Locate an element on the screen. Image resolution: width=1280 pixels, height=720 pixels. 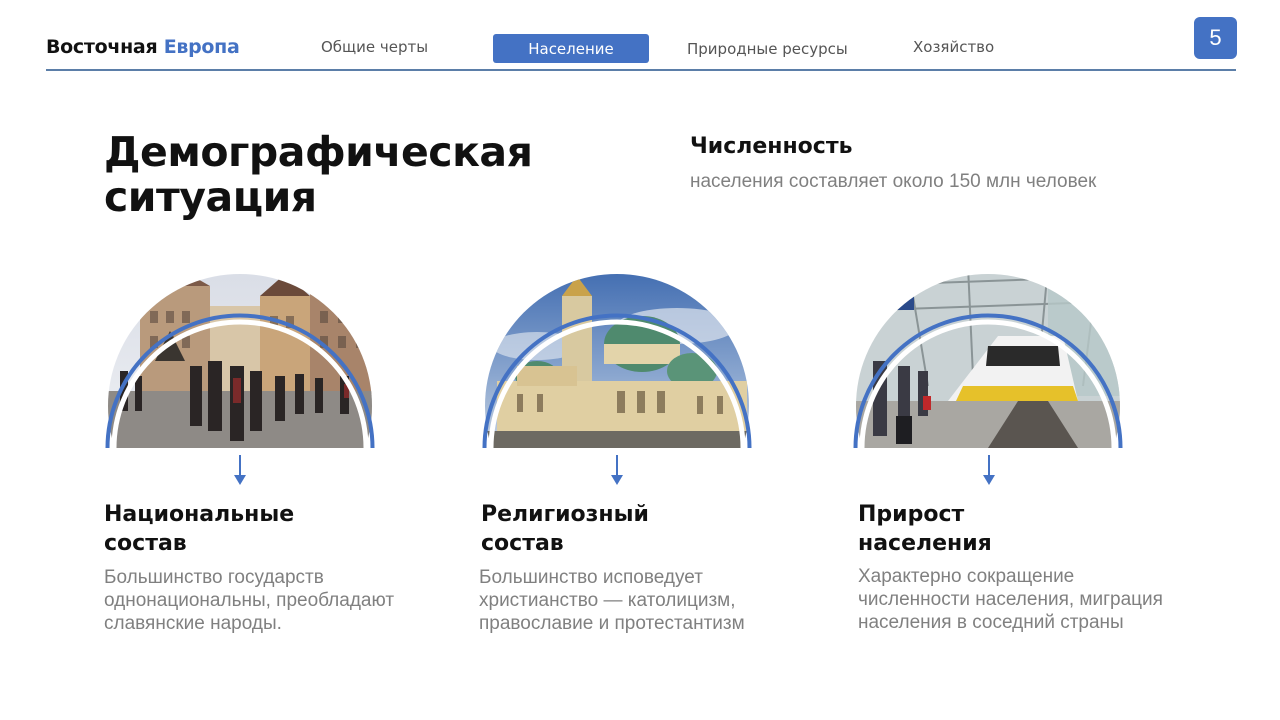
train-station-photo is located at coordinates (988, 357).